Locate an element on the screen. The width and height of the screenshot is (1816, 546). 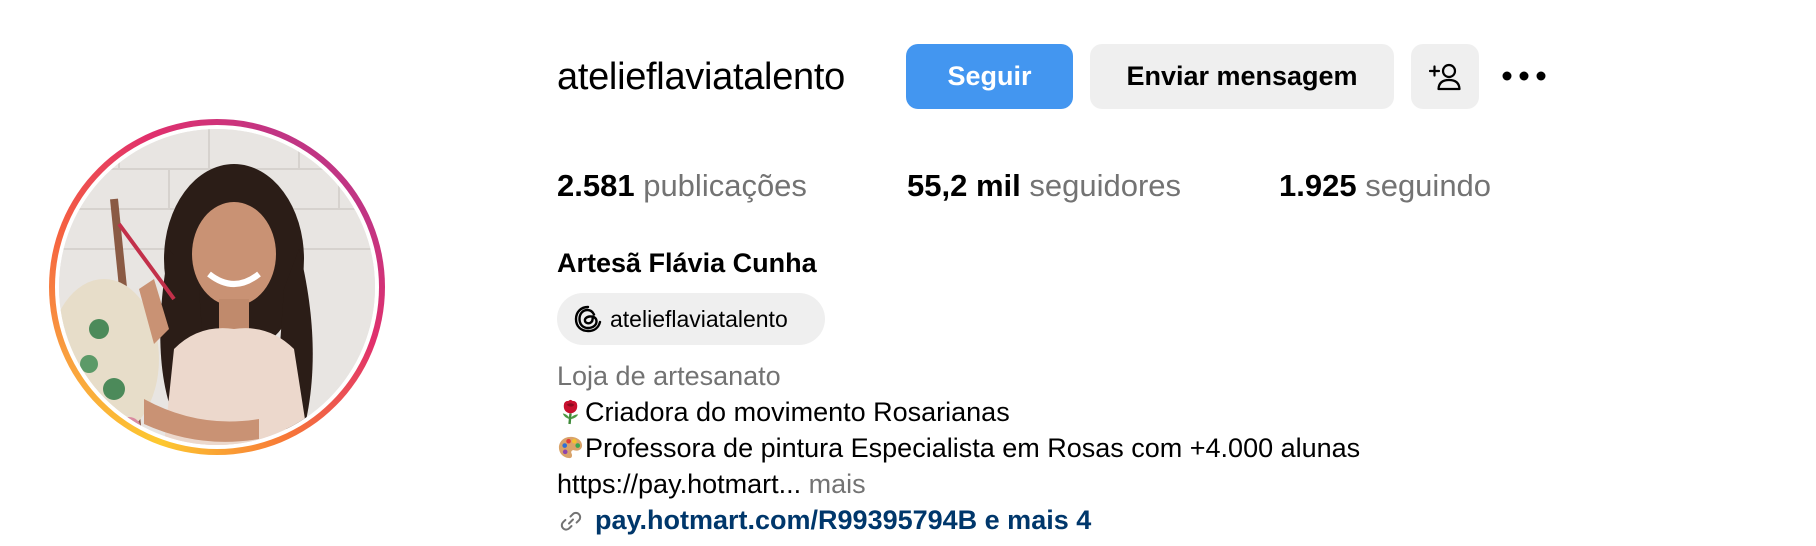
suggested-accounts-button is located at coordinates (1445, 76).